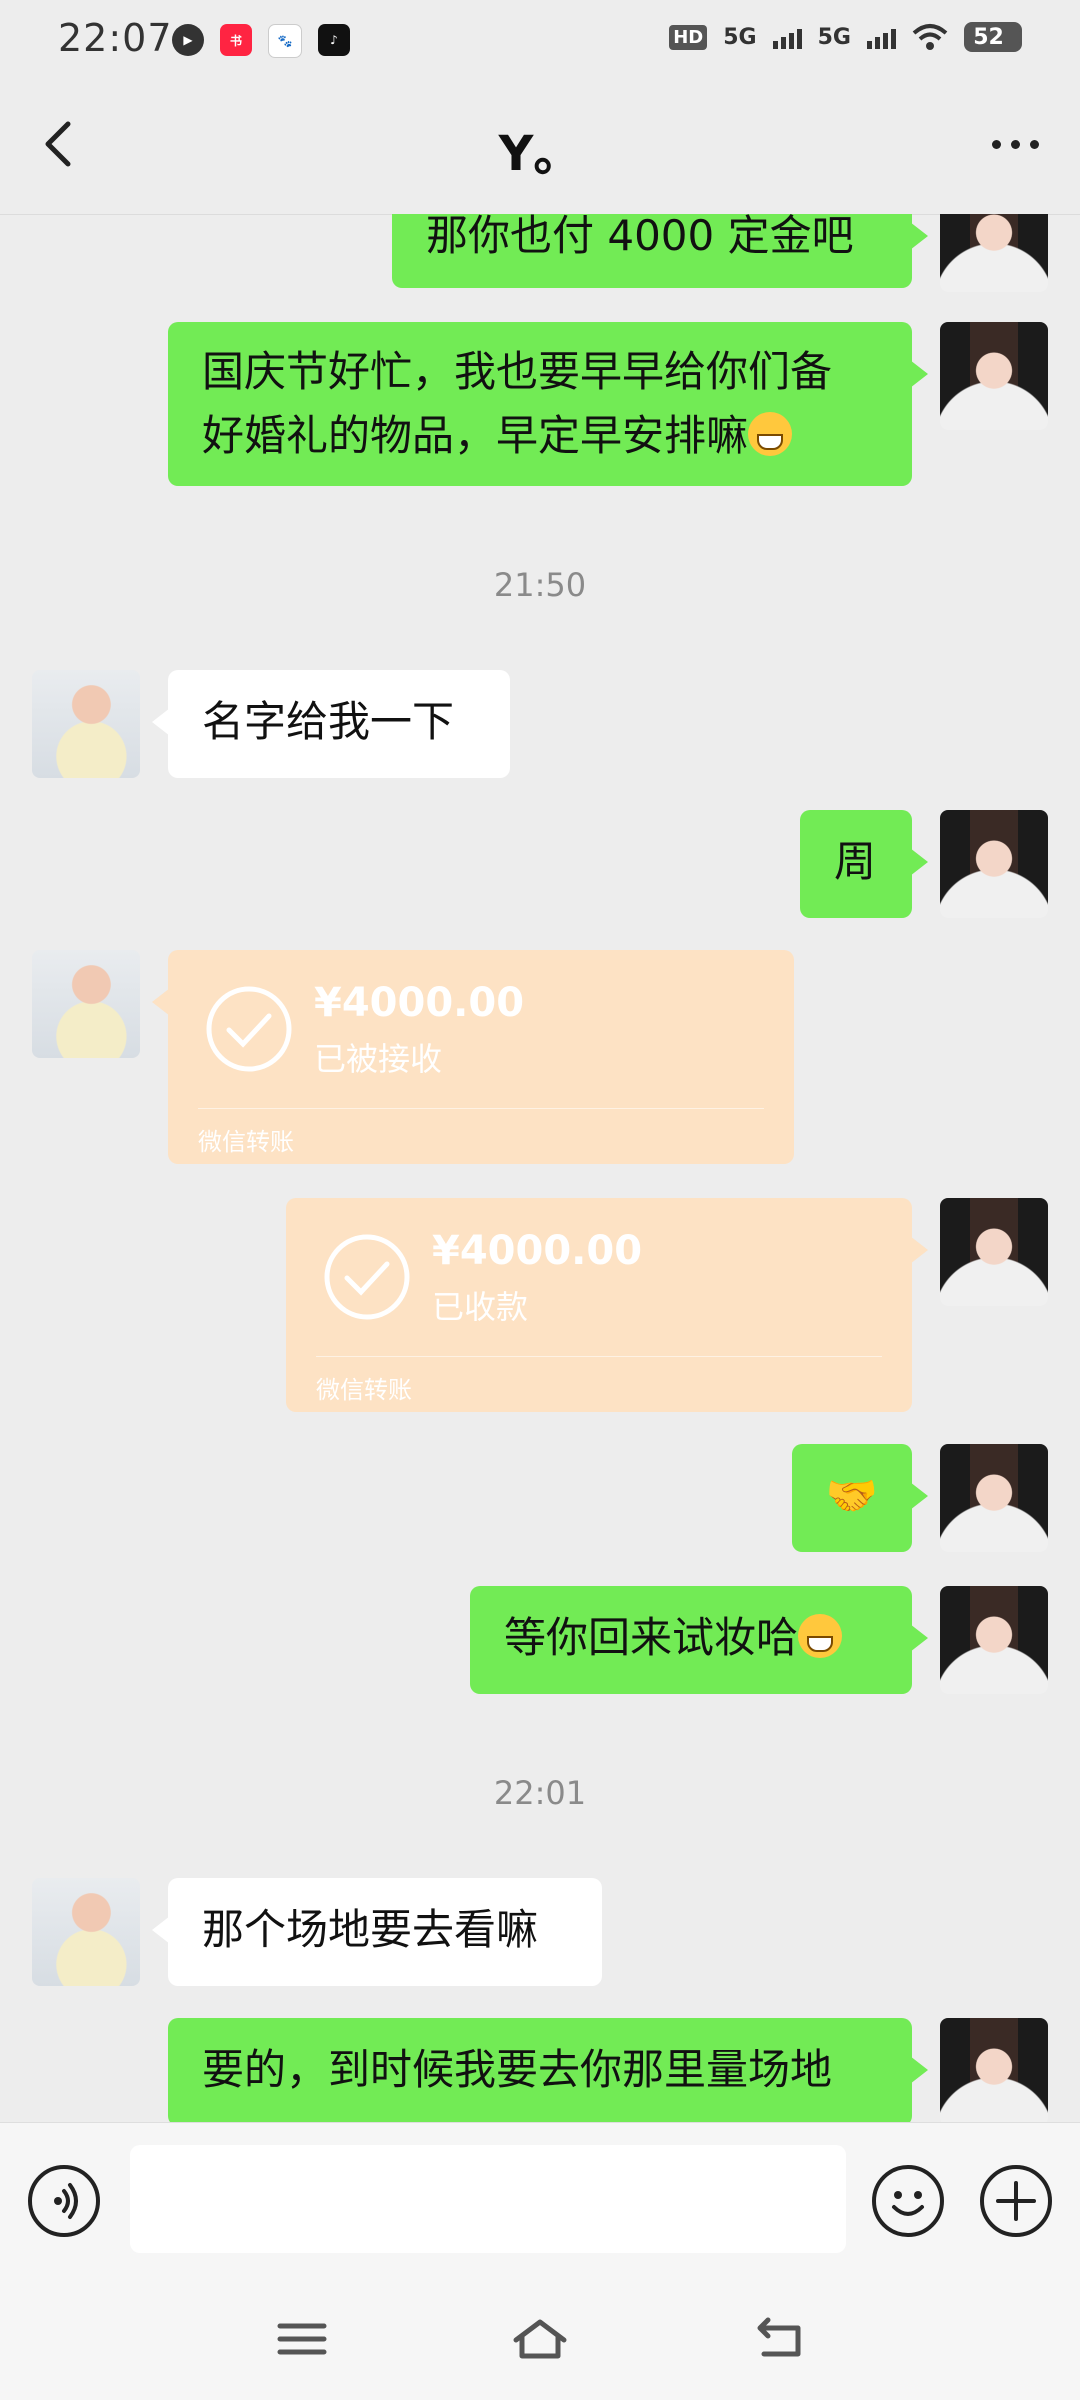  I want to click on transfer-status: 已被接收, so click(378, 1059).